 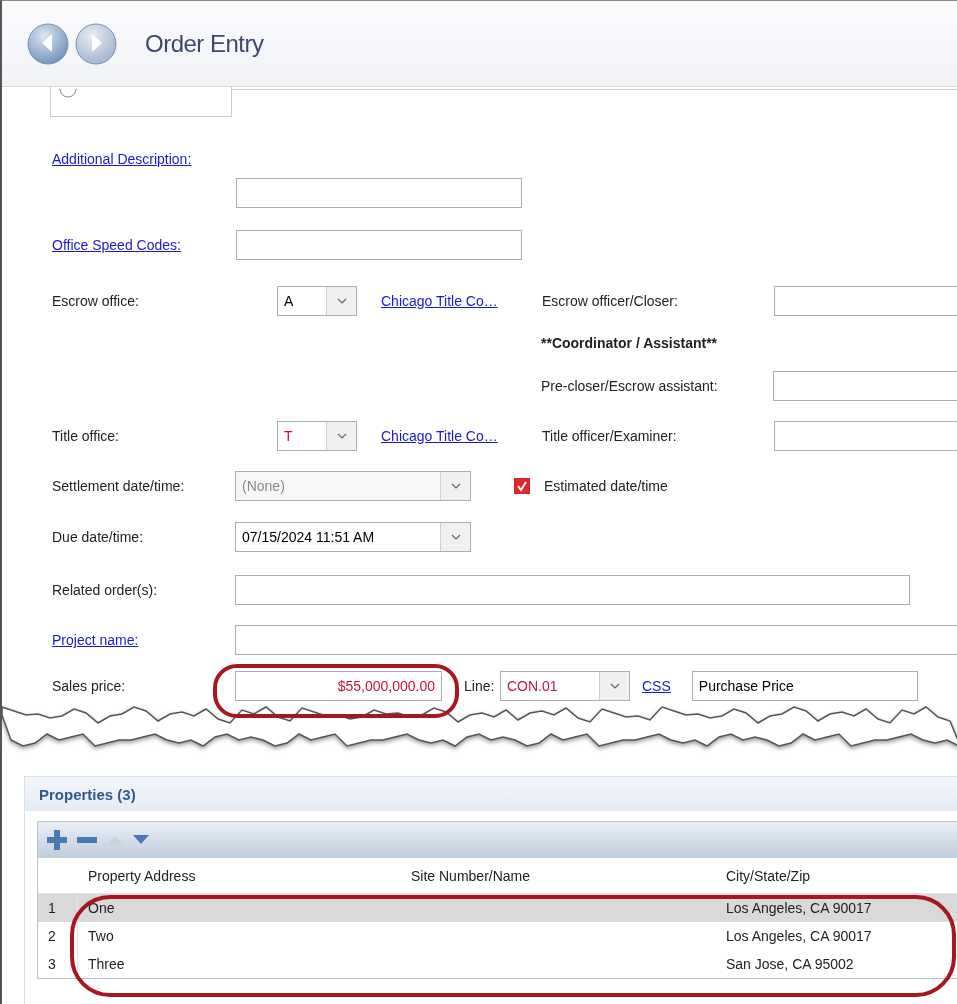 What do you see at coordinates (497, 964) in the screenshot?
I see `table-row: 3 Three San Jose, CA 95002` at bounding box center [497, 964].